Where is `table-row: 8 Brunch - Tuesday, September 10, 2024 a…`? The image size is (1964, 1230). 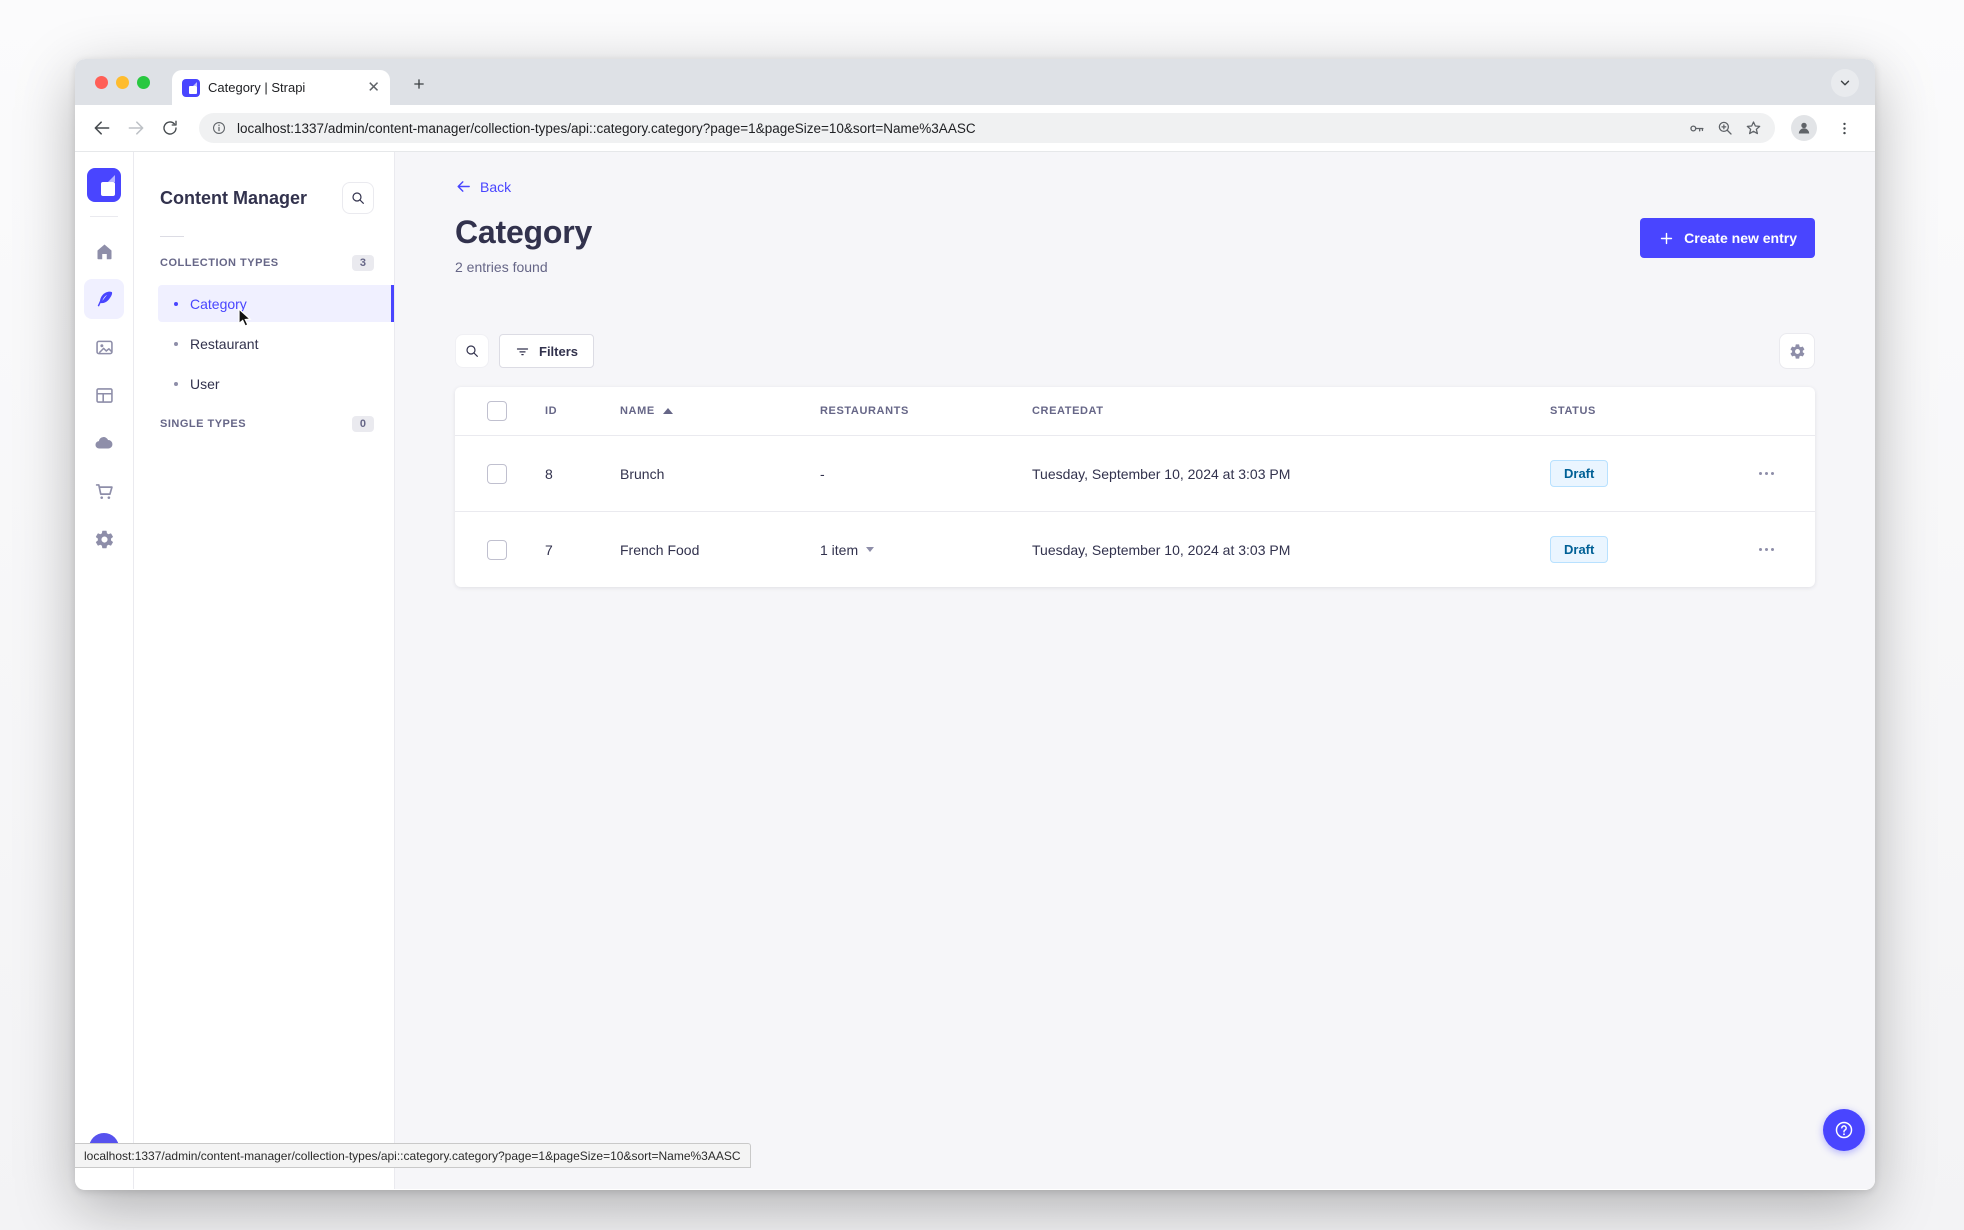 table-row: 8 Brunch - Tuesday, September 10, 2024 a… is located at coordinates (1135, 473).